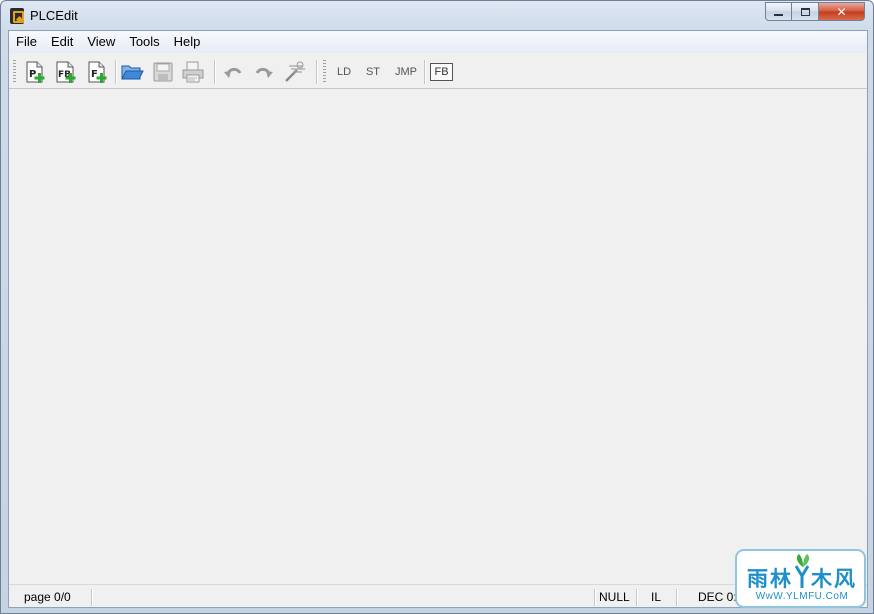 The width and height of the screenshot is (874, 614). I want to click on menu-bar: File Edit View Tools Help, so click(438, 42).